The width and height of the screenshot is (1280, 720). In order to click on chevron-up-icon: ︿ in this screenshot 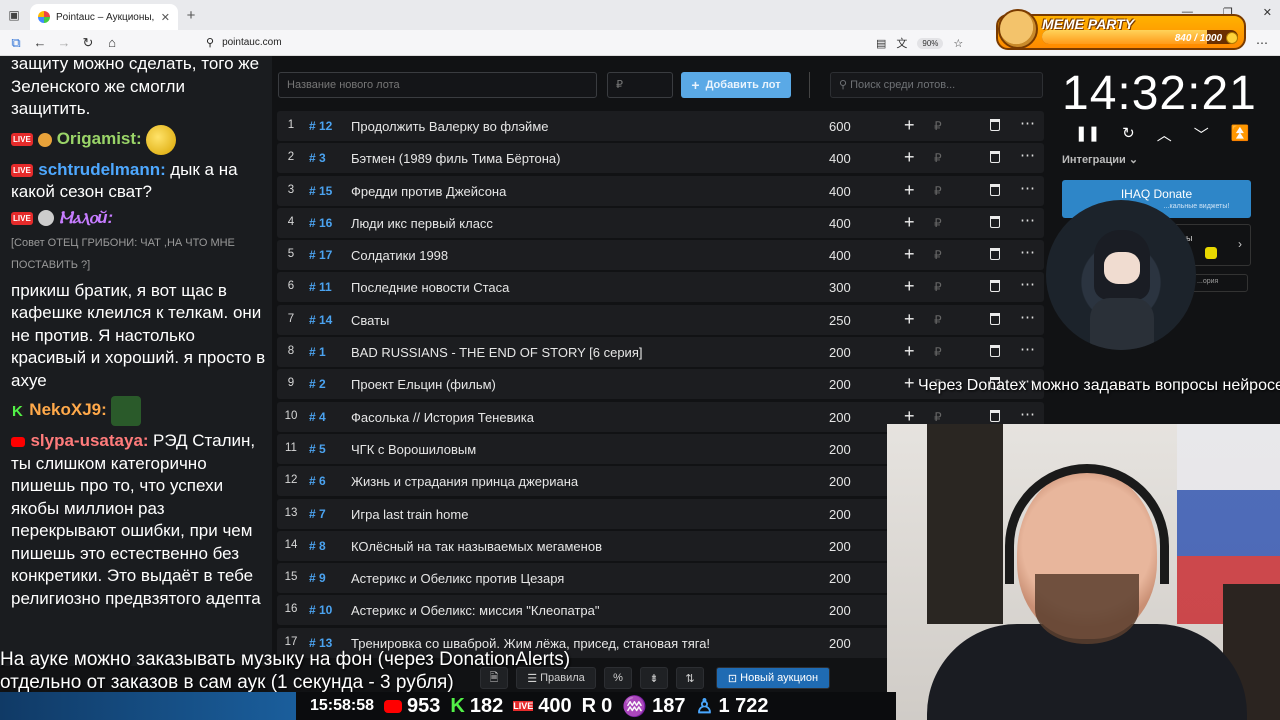, I will do `click(1164, 134)`.